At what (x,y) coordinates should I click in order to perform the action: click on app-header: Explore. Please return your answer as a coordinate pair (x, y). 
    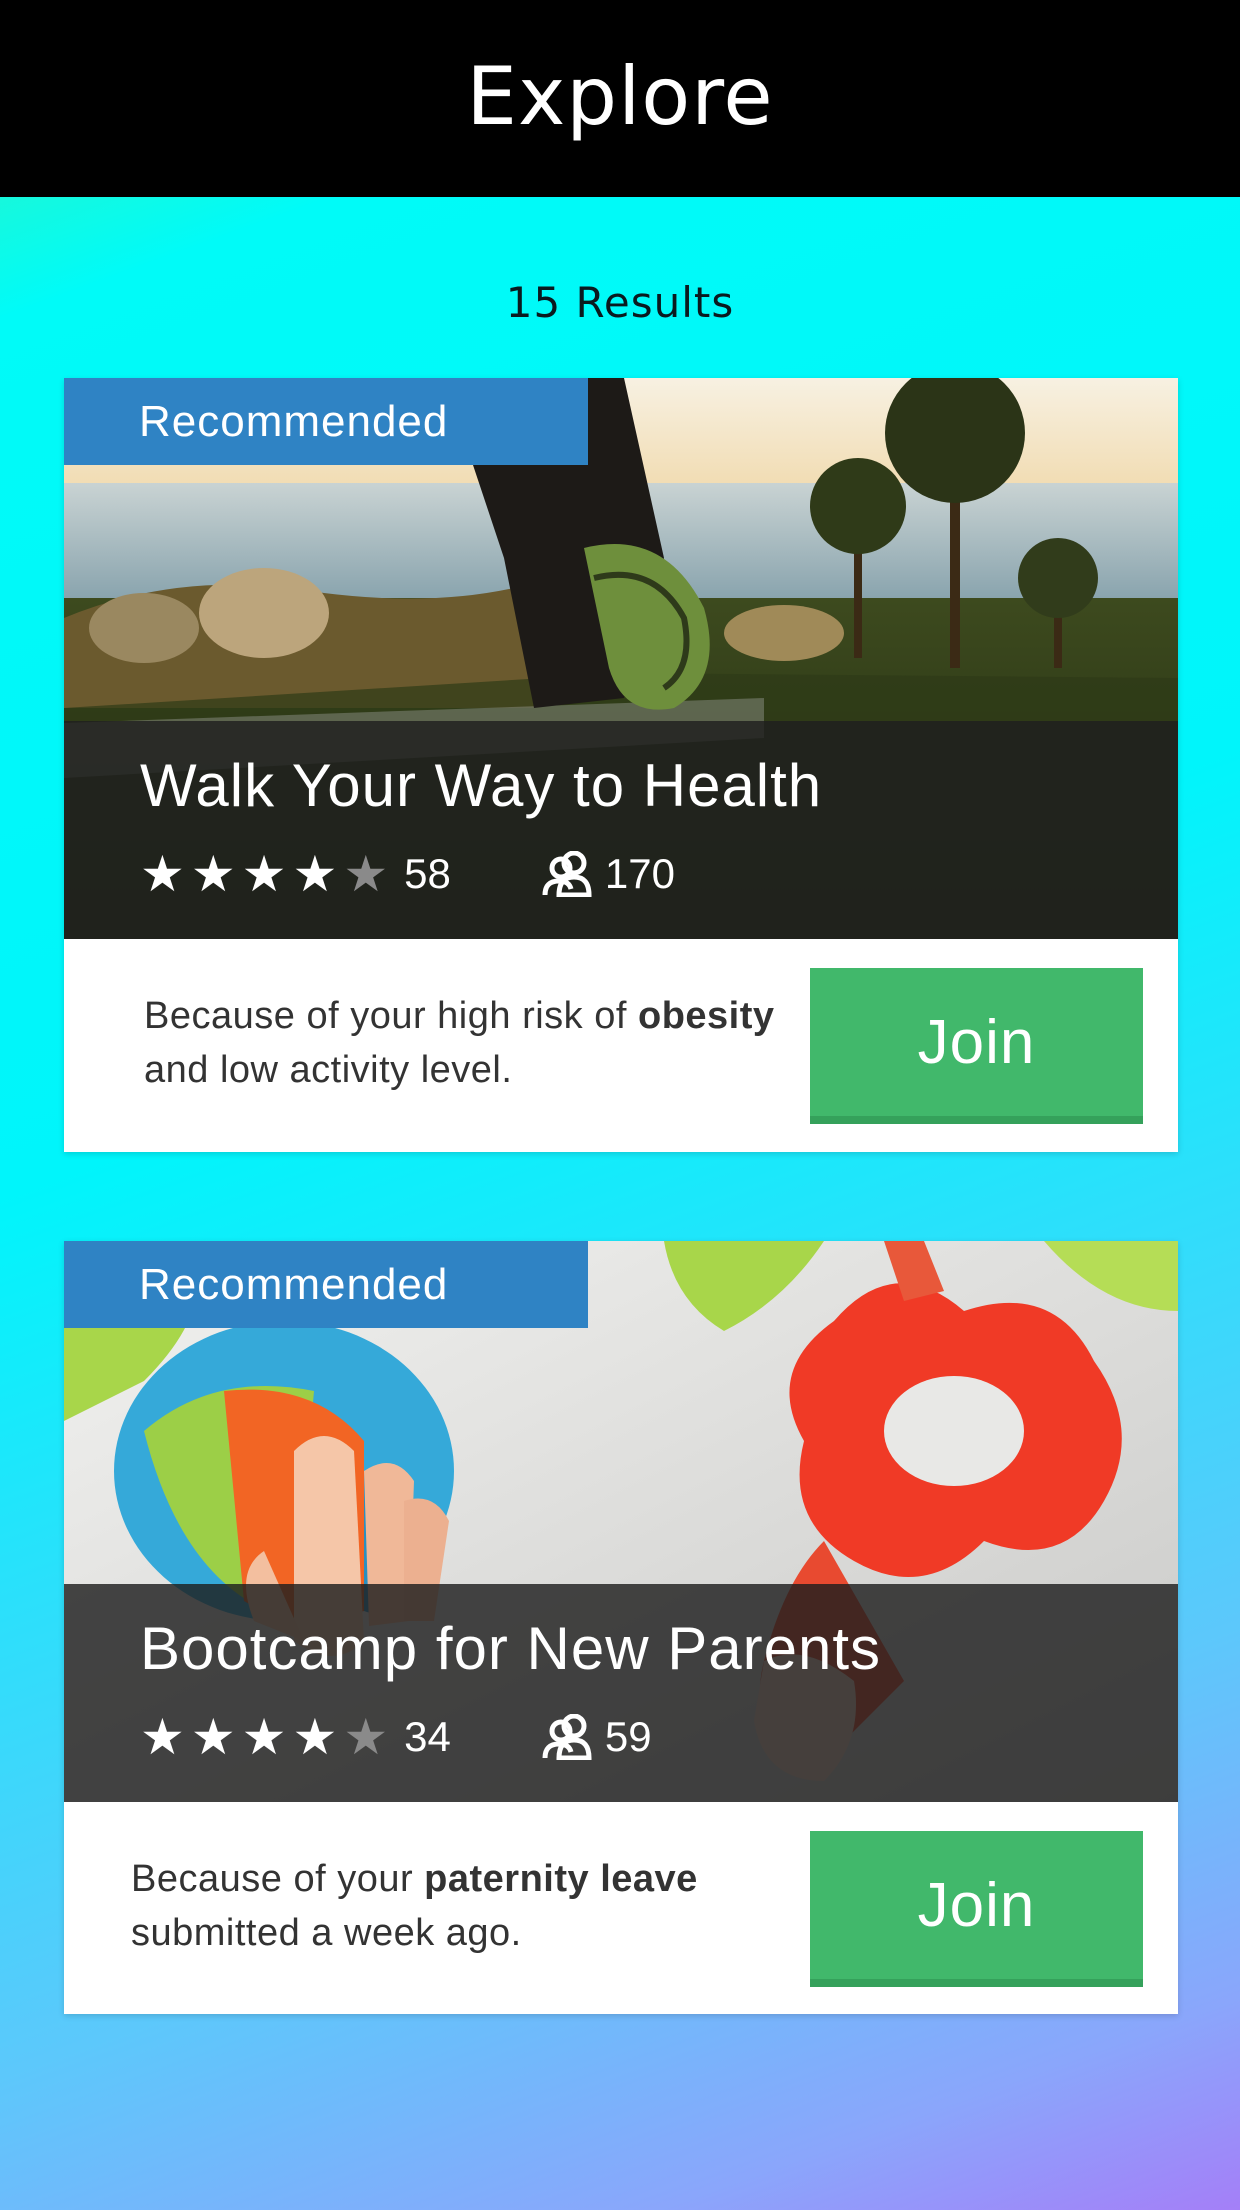
    Looking at the image, I should click on (620, 98).